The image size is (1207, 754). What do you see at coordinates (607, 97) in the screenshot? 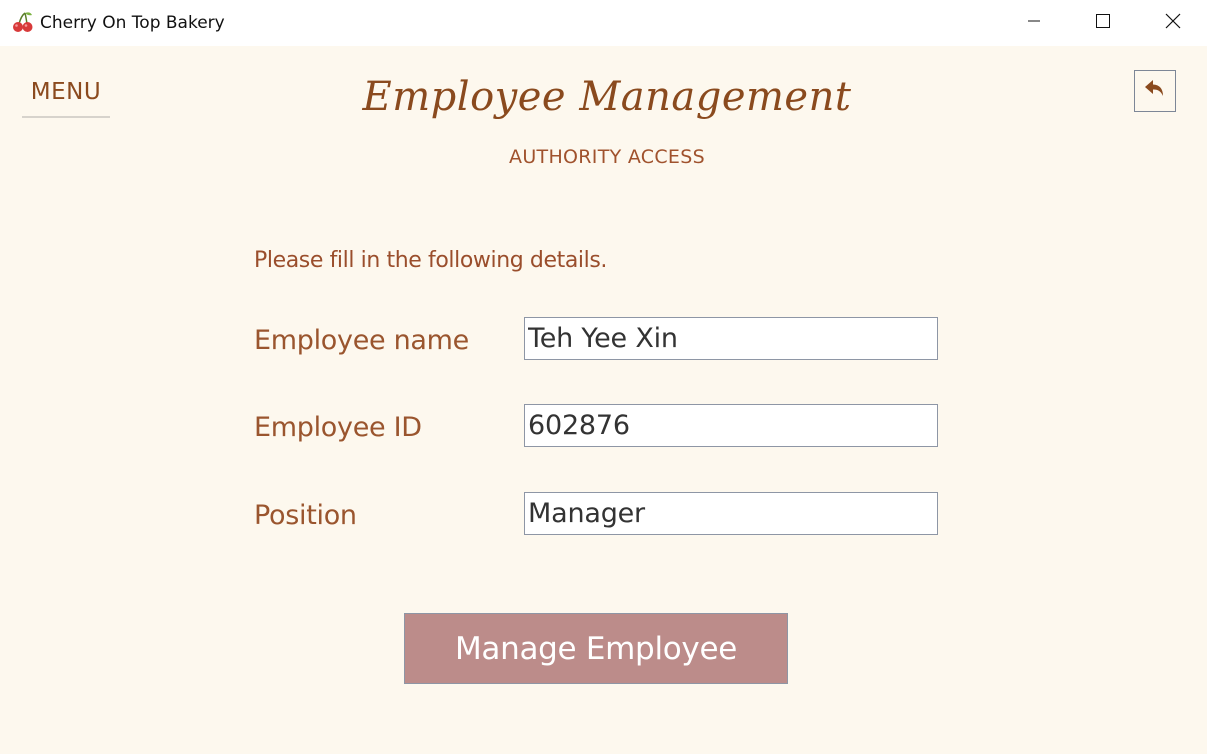
I see `page-title: Employee Management` at bounding box center [607, 97].